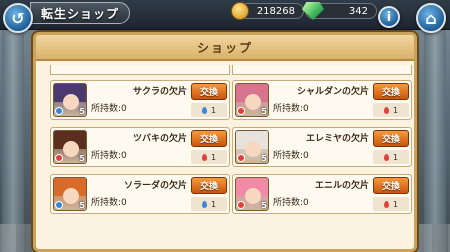 This screenshot has width=450, height=252. What do you see at coordinates (140, 147) in the screenshot?
I see `list-item: 5 ツバキの欠片 所持数:0 交換 1` at bounding box center [140, 147].